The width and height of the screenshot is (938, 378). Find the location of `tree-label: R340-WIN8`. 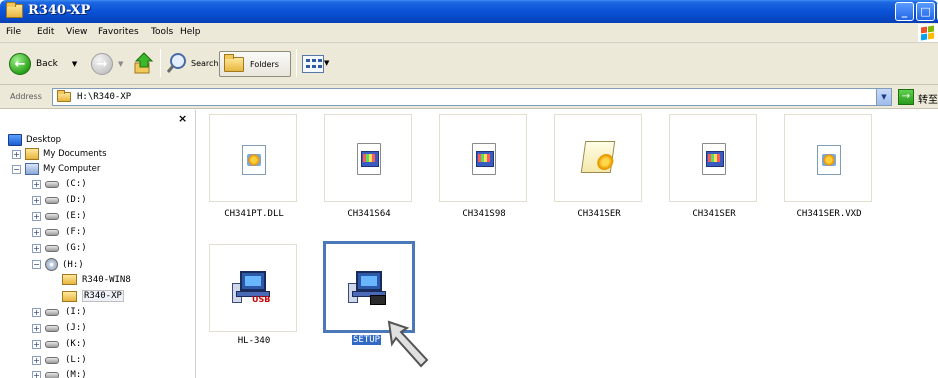

tree-label: R340-WIN8 is located at coordinates (106, 279).